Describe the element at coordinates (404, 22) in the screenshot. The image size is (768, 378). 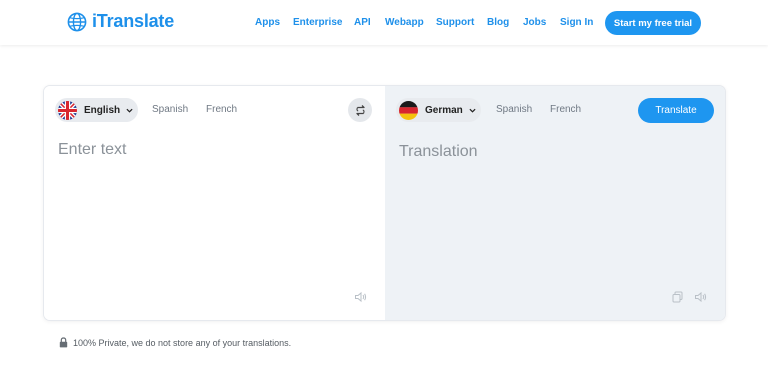
I see `nav-link-webapp: Webapp` at that location.